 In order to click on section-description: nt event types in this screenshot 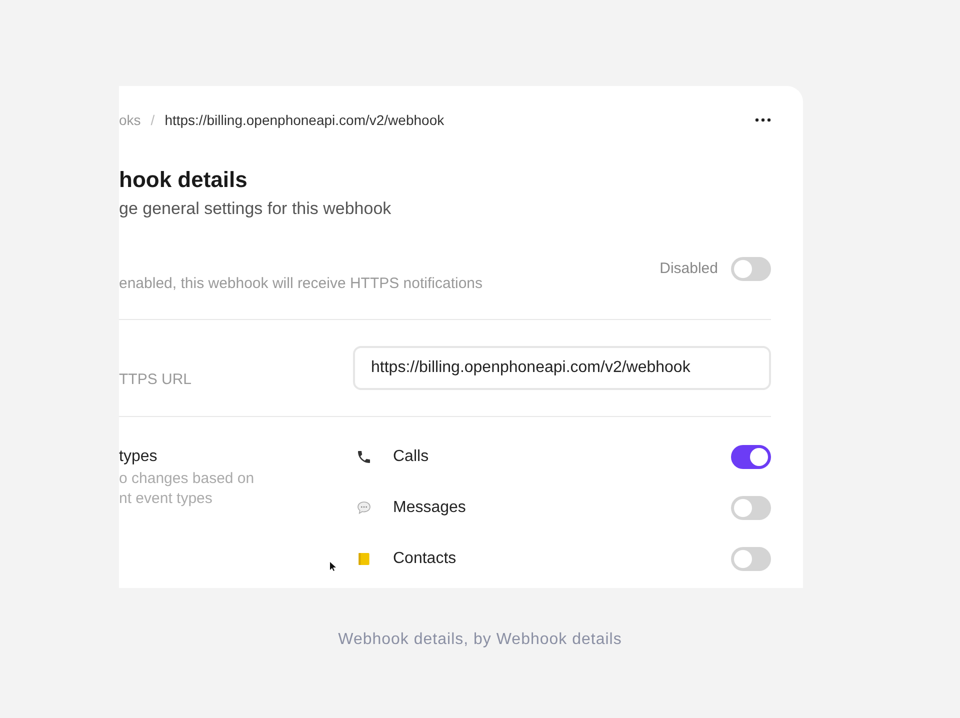, I will do `click(166, 499)`.